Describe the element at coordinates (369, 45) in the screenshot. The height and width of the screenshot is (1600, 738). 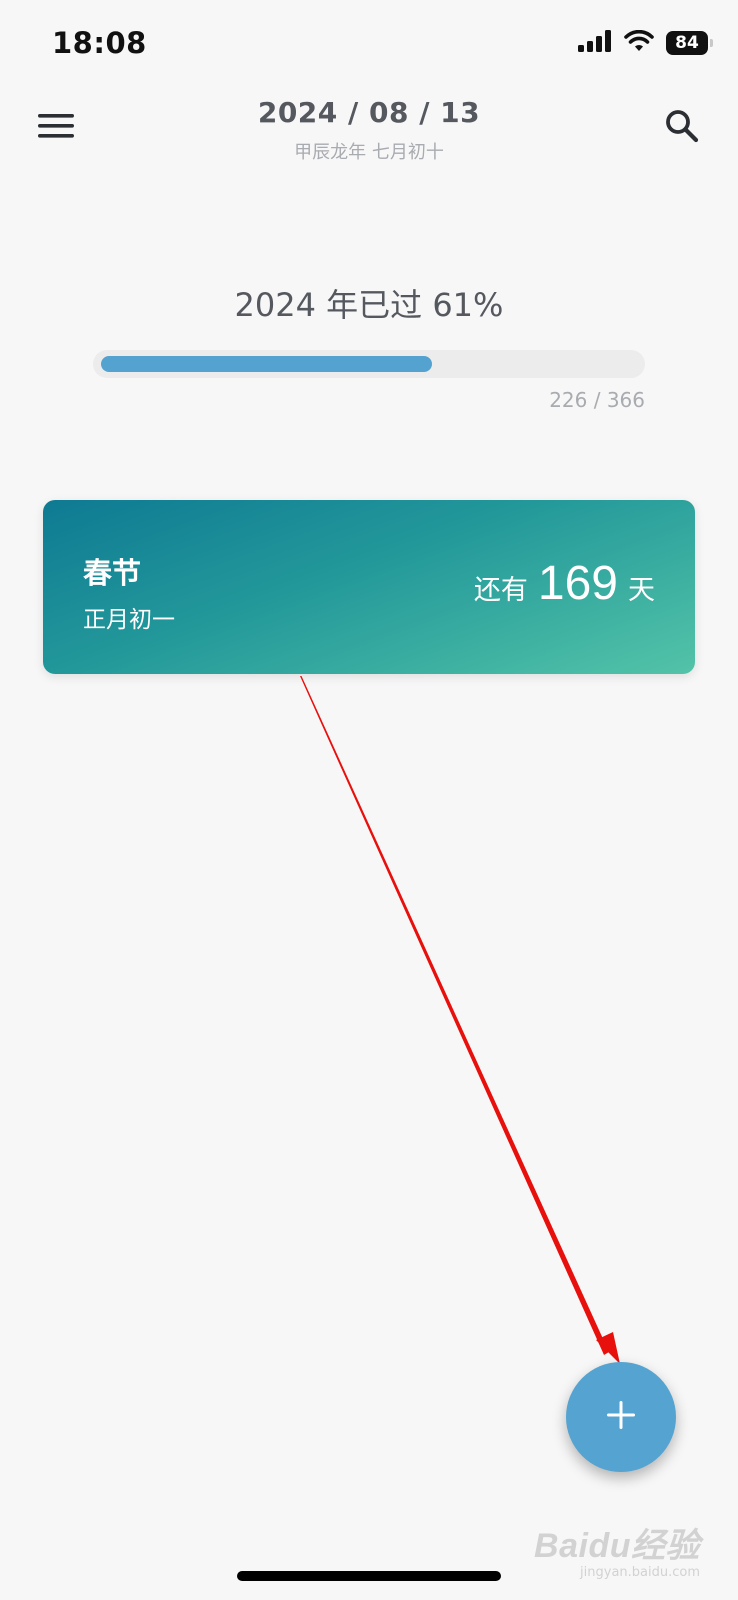
I see `status-bar: 18:08 84` at that location.